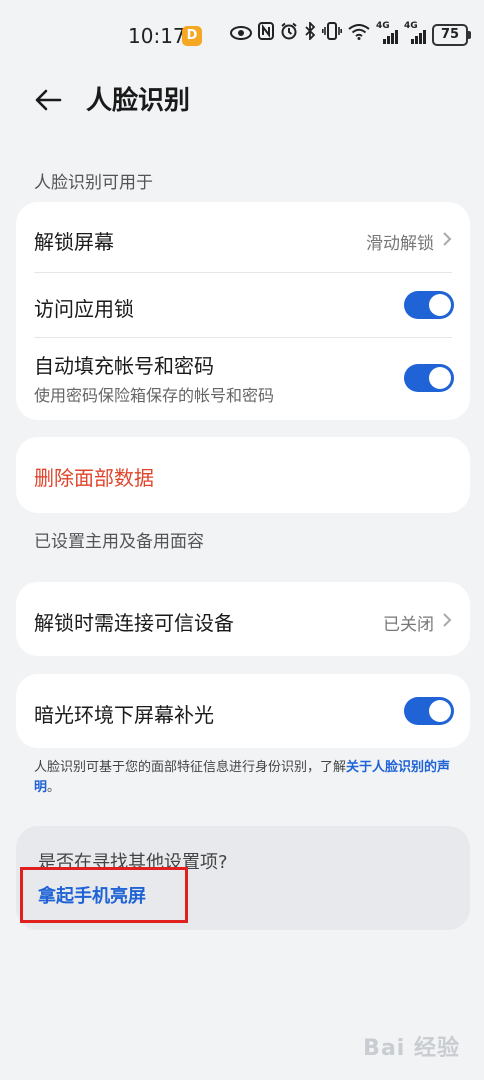  What do you see at coordinates (243, 379) in the screenshot?
I see `autofill-row: 自动填充帐号和密码 使用密码保险箱保存的帐号和密码` at bounding box center [243, 379].